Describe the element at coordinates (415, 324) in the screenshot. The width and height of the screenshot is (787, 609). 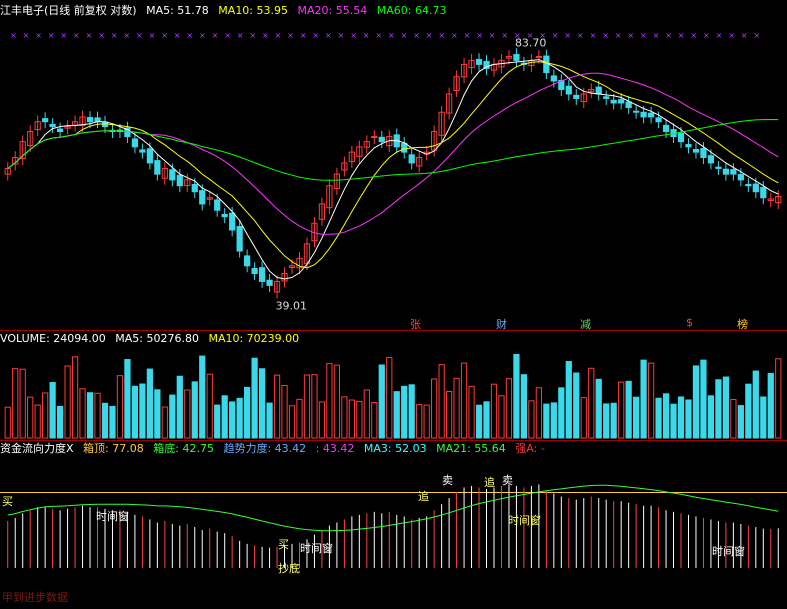
I see `event-marker-limit-up: 张` at that location.